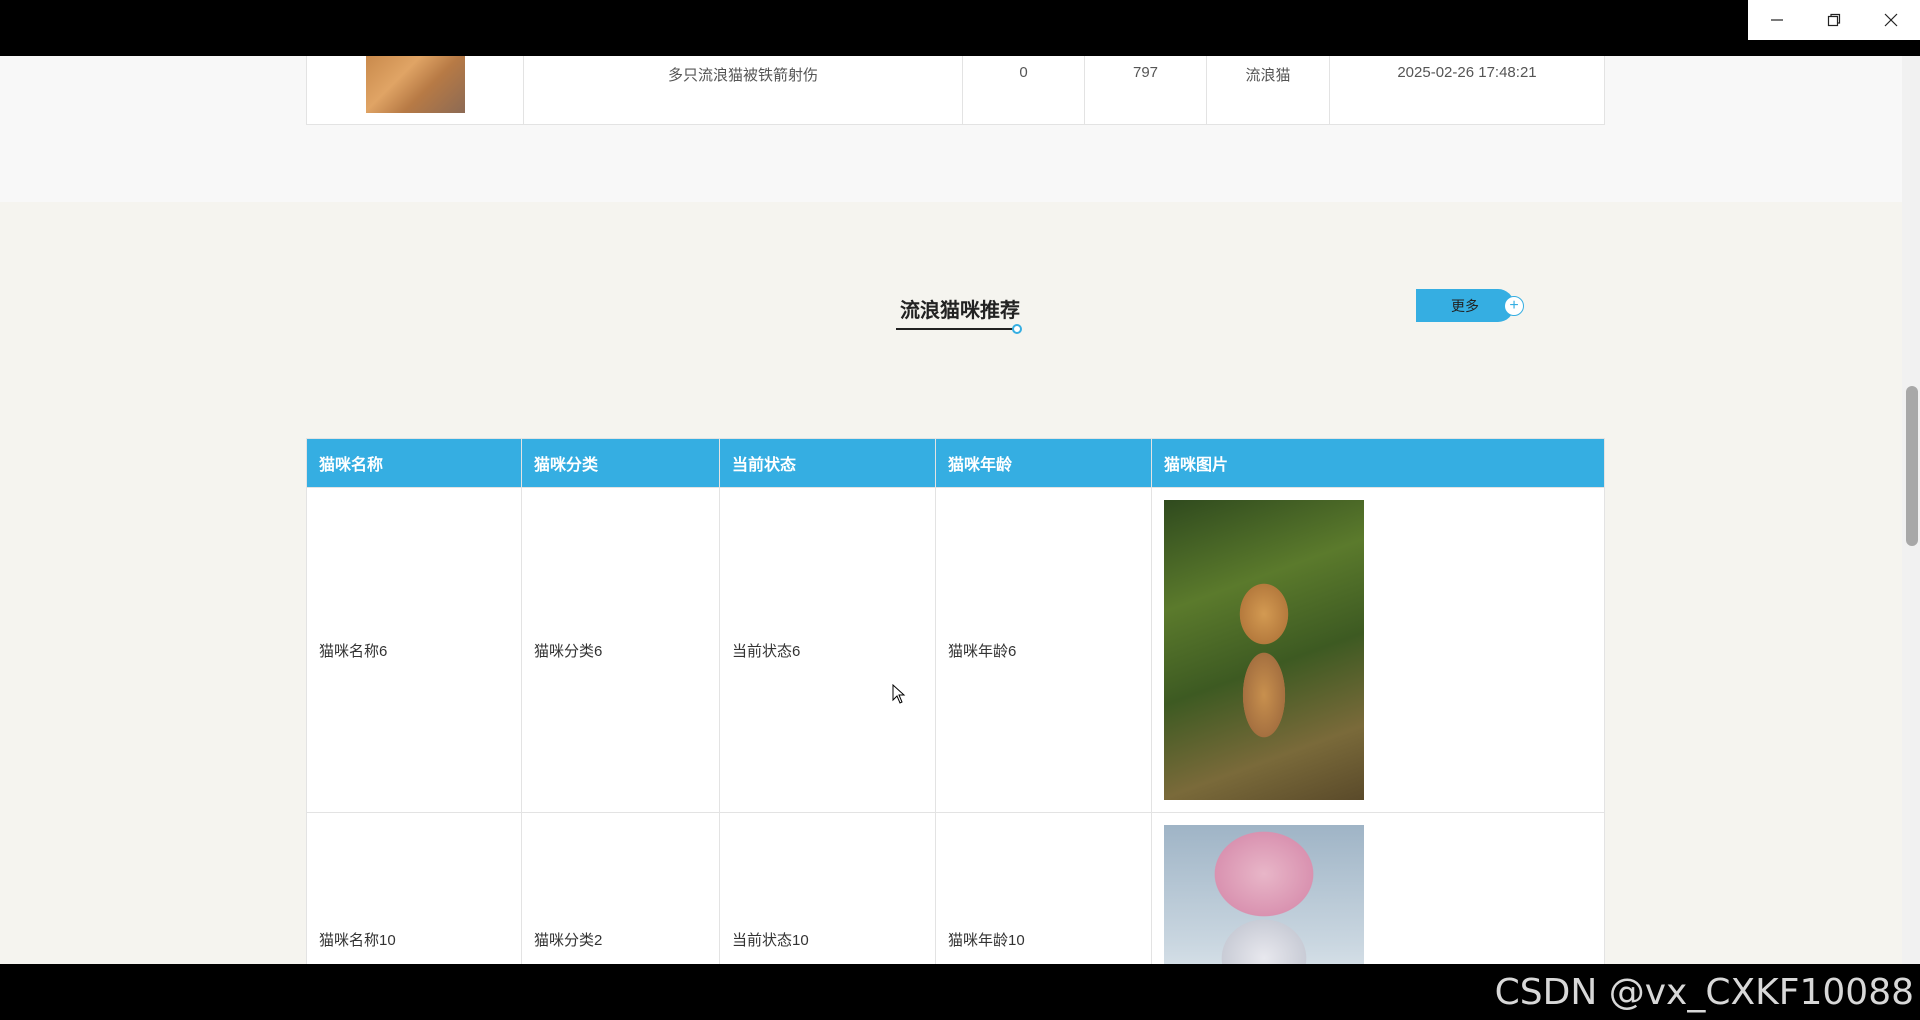 This screenshot has width=1920, height=1020. Describe the element at coordinates (620, 650) in the screenshot. I see `cell-category: 猫咪分类6` at that location.